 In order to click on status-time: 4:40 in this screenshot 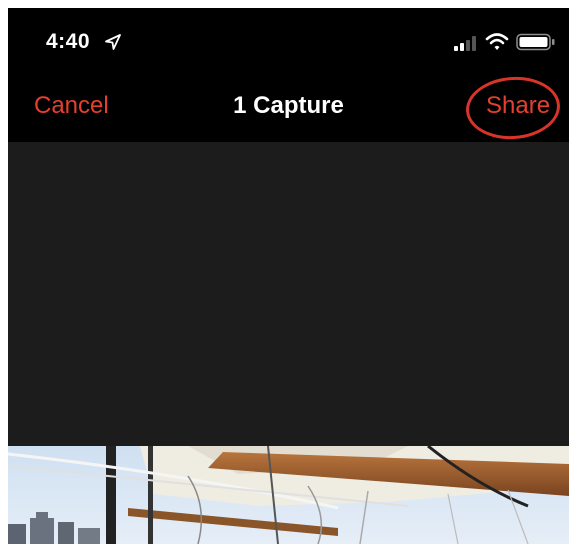, I will do `click(68, 41)`.